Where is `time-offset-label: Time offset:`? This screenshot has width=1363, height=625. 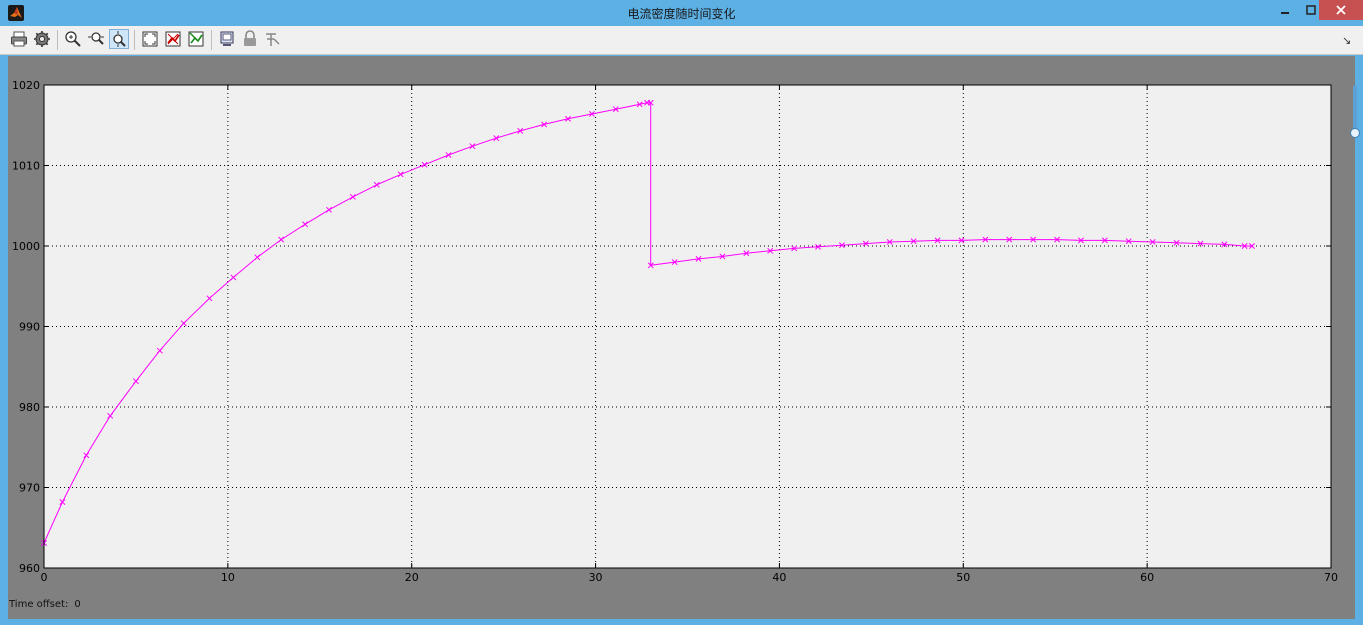
time-offset-label: Time offset: is located at coordinates (39, 604).